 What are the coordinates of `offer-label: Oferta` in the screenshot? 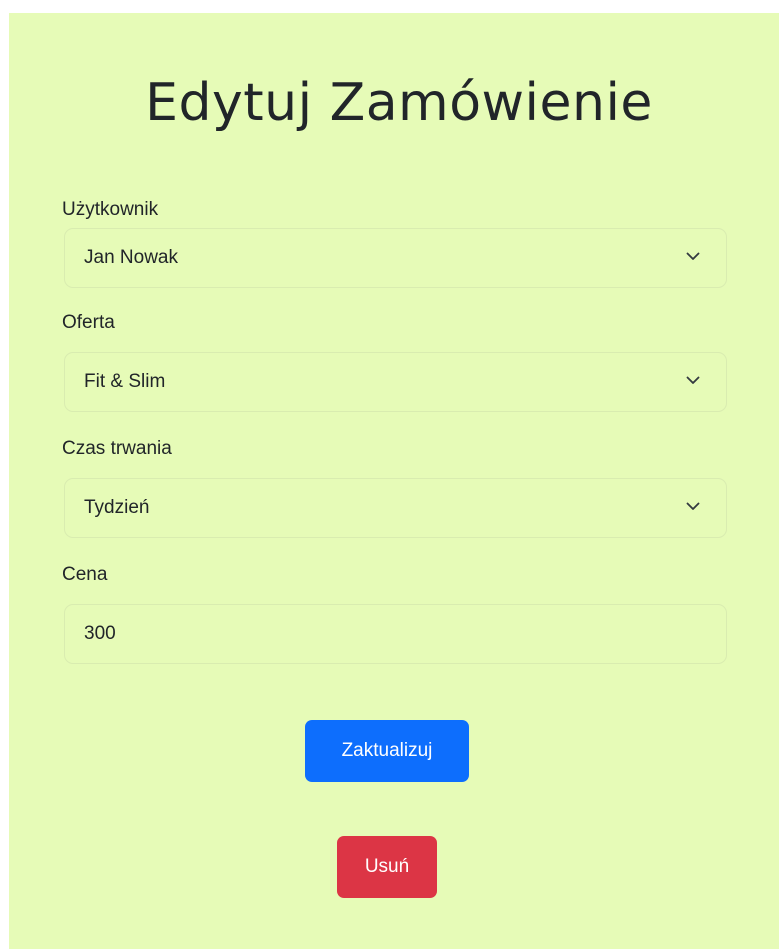 It's located at (88, 322).